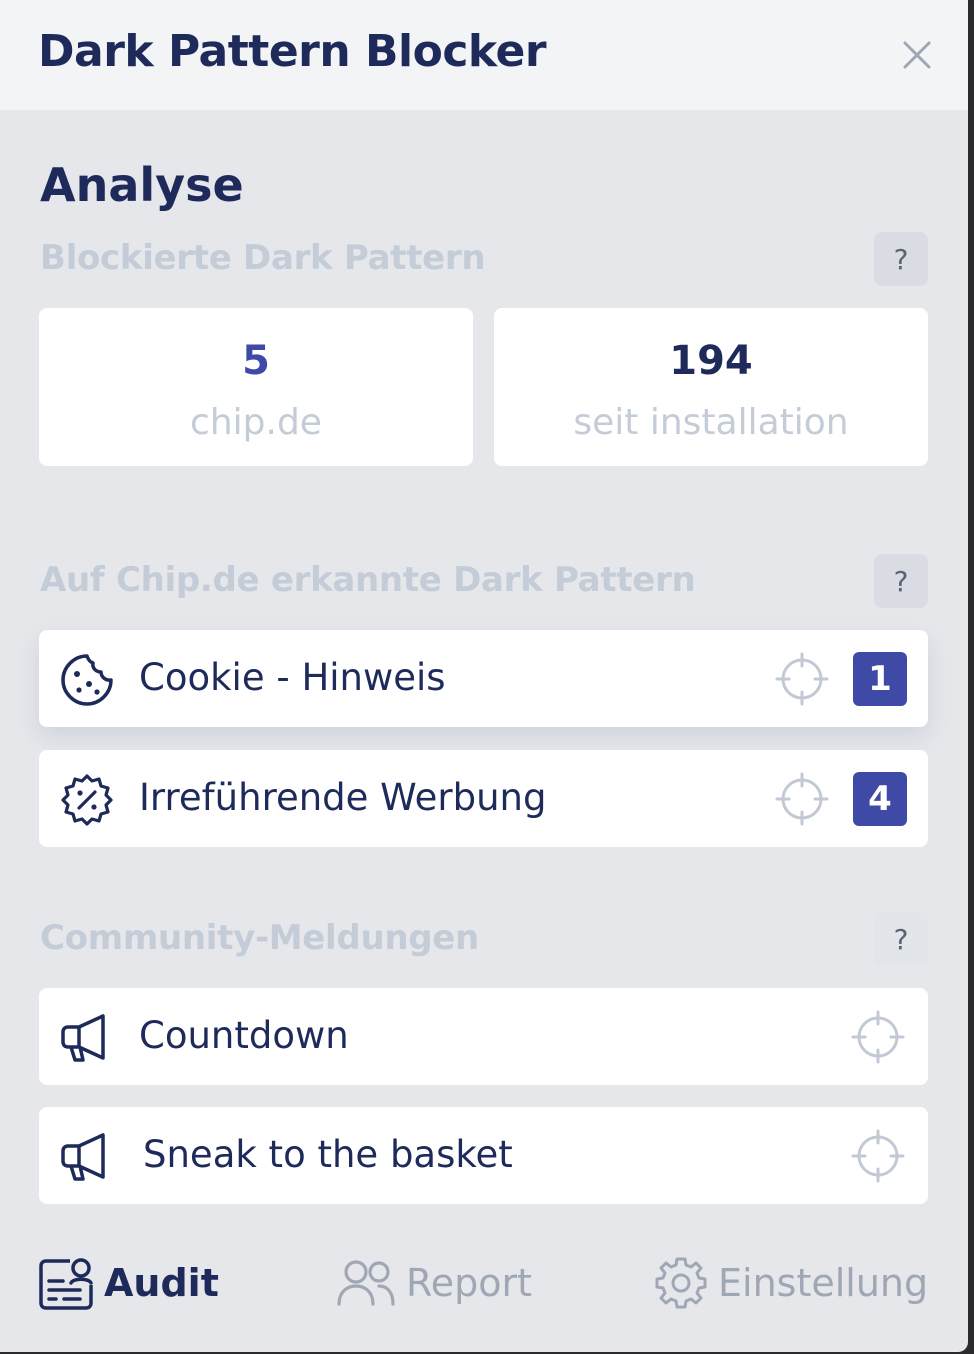 The height and width of the screenshot is (1354, 974). Describe the element at coordinates (87, 800) in the screenshot. I see `discount-badge-icon` at that location.